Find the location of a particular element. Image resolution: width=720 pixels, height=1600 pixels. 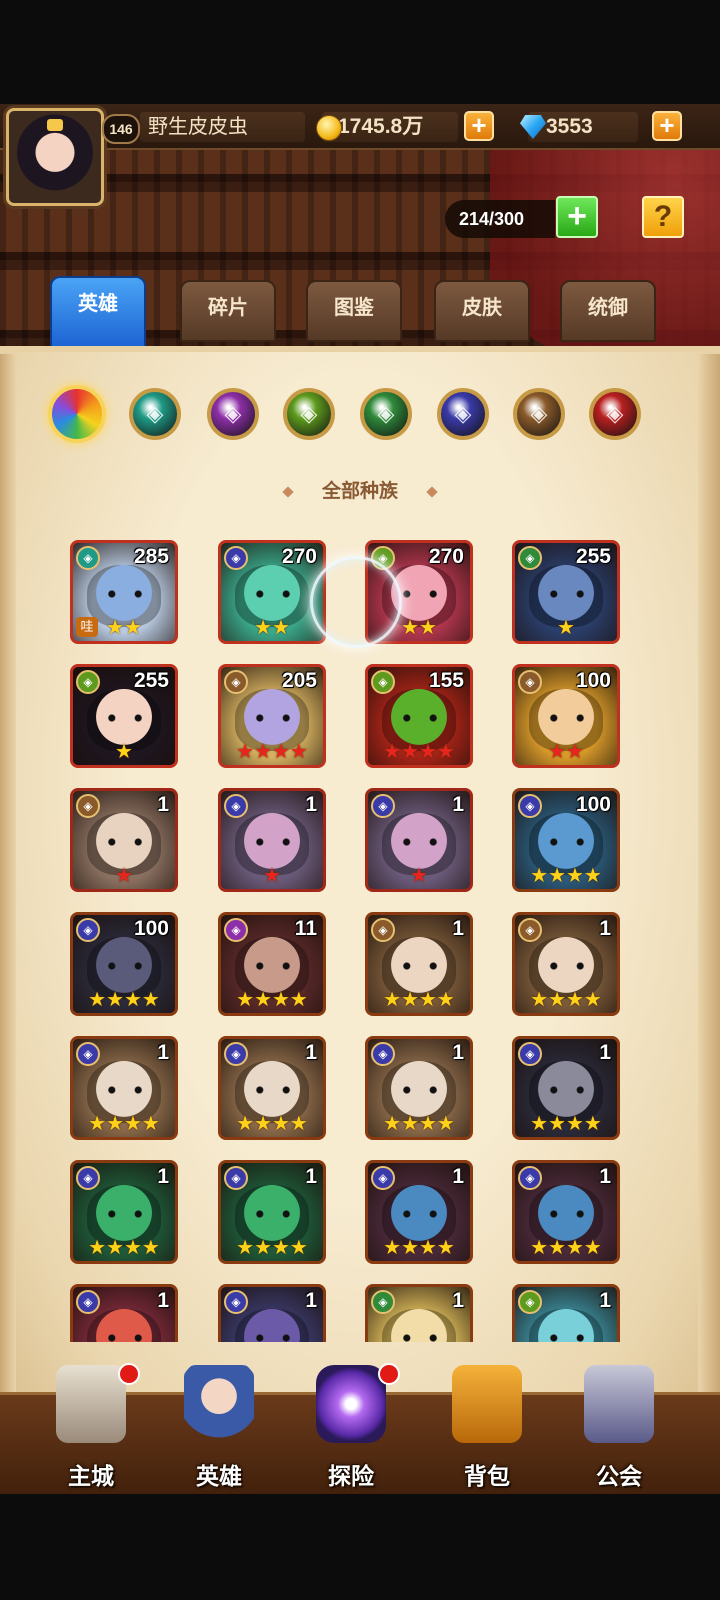

hero-card: ◈ 285 ★★ 哇 is located at coordinates (124, 592).